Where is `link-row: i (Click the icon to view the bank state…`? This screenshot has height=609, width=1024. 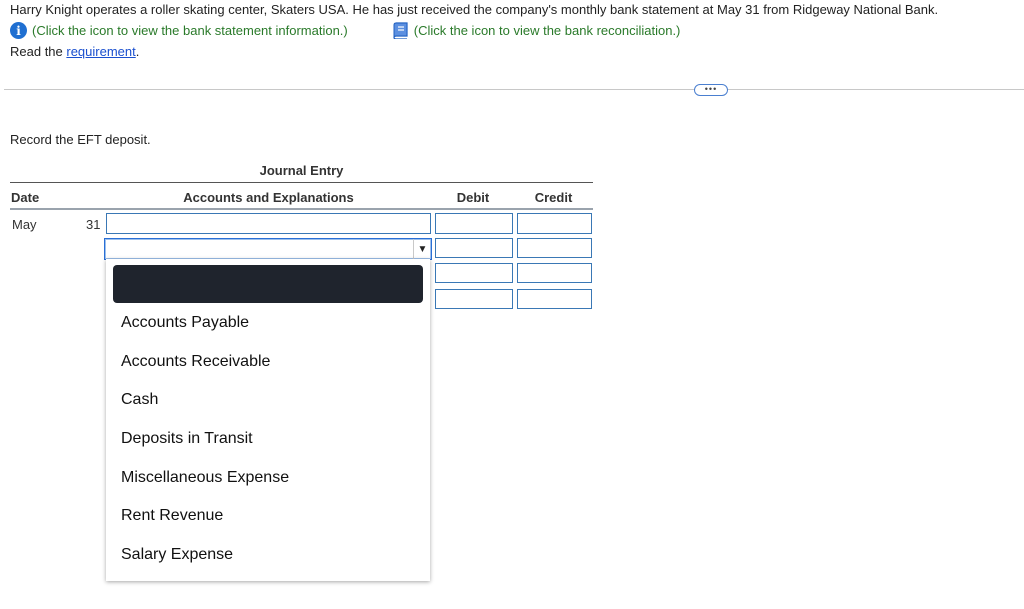 link-row: i (Click the icon to view the bank state… is located at coordinates (345, 30).